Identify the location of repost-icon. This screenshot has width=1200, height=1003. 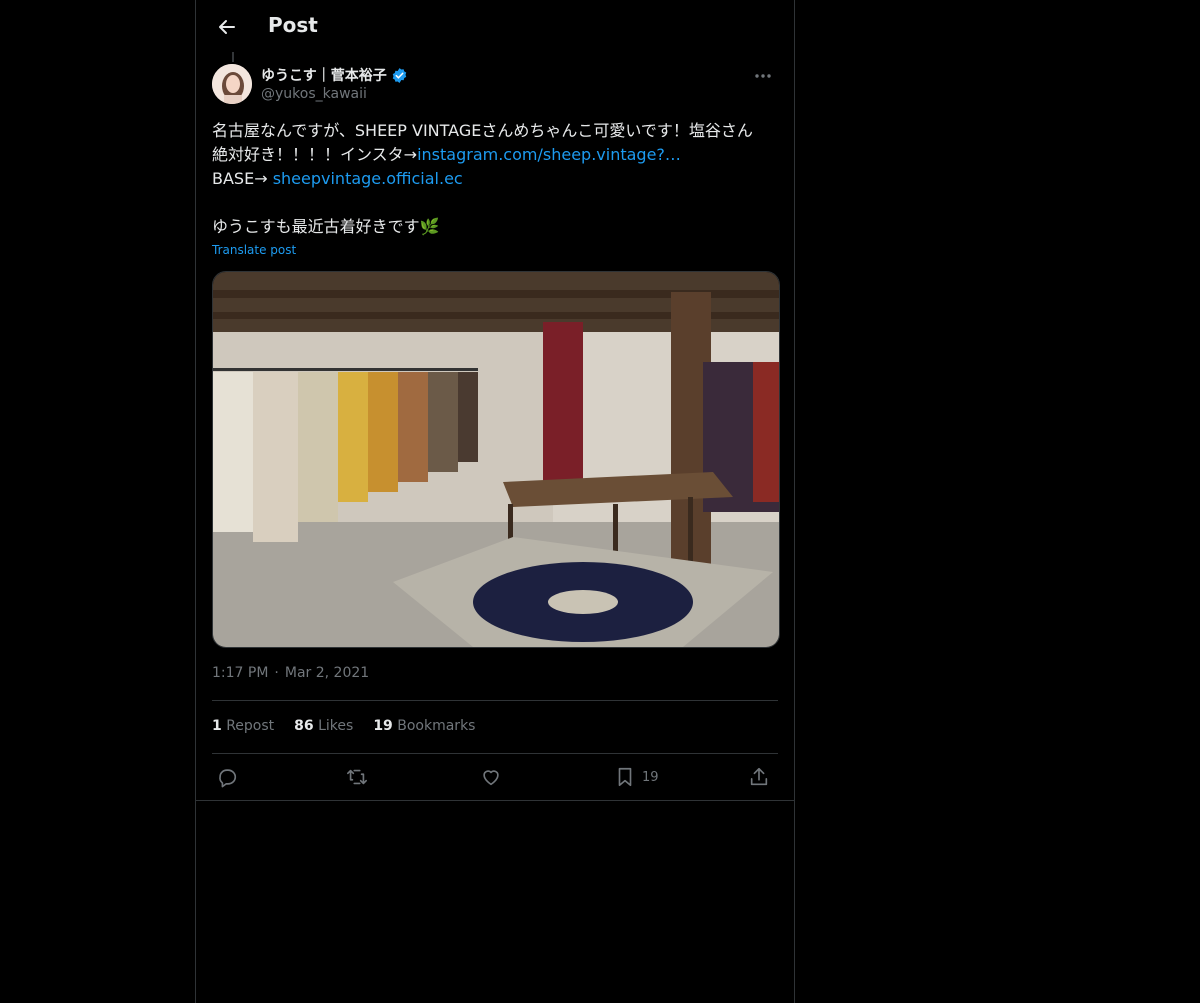
(357, 777).